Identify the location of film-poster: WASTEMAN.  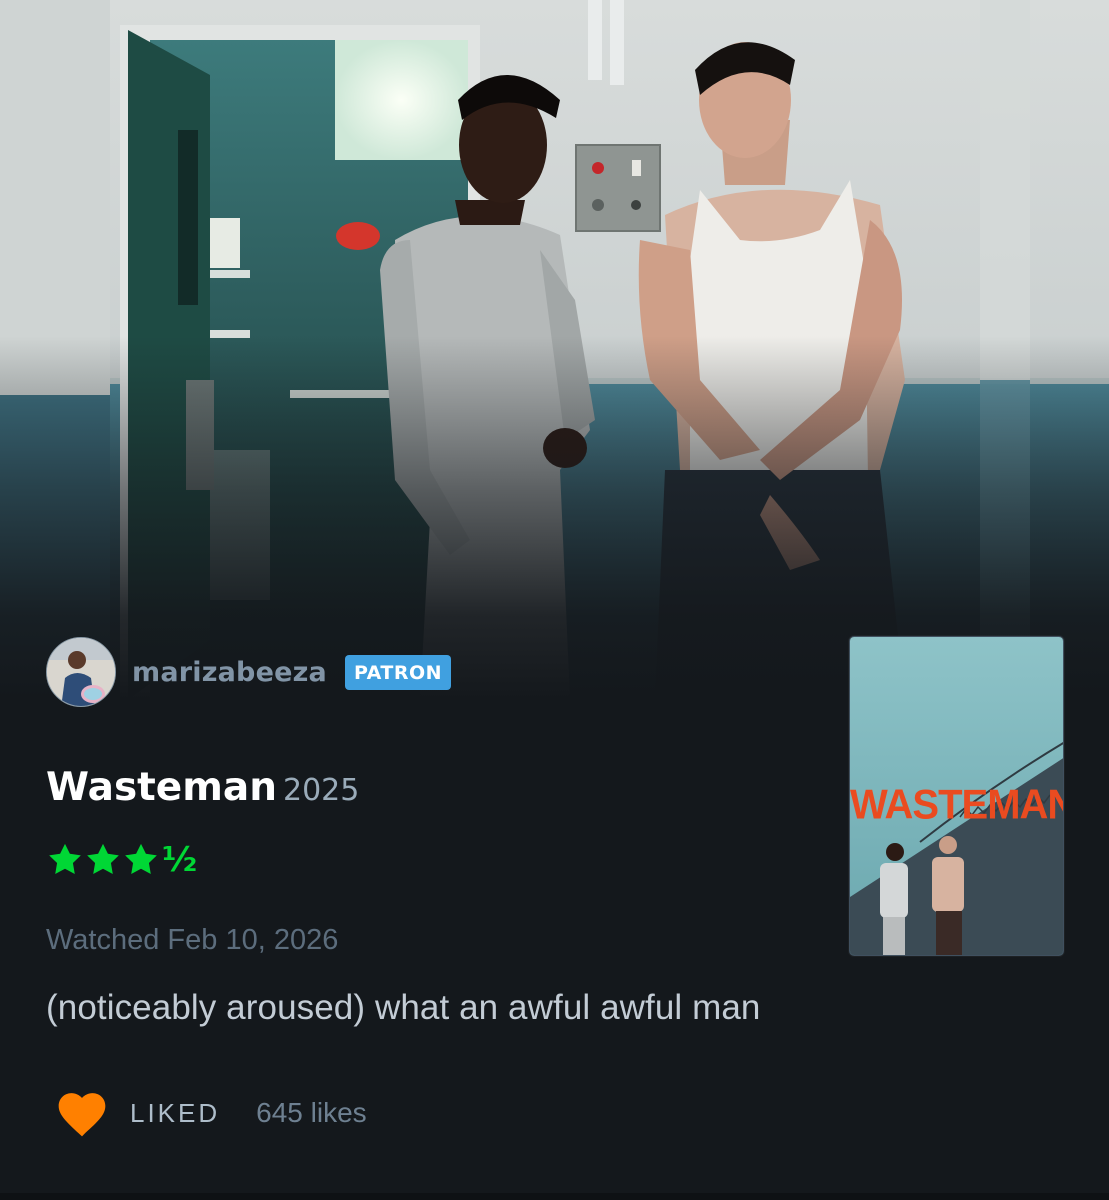
(956, 796).